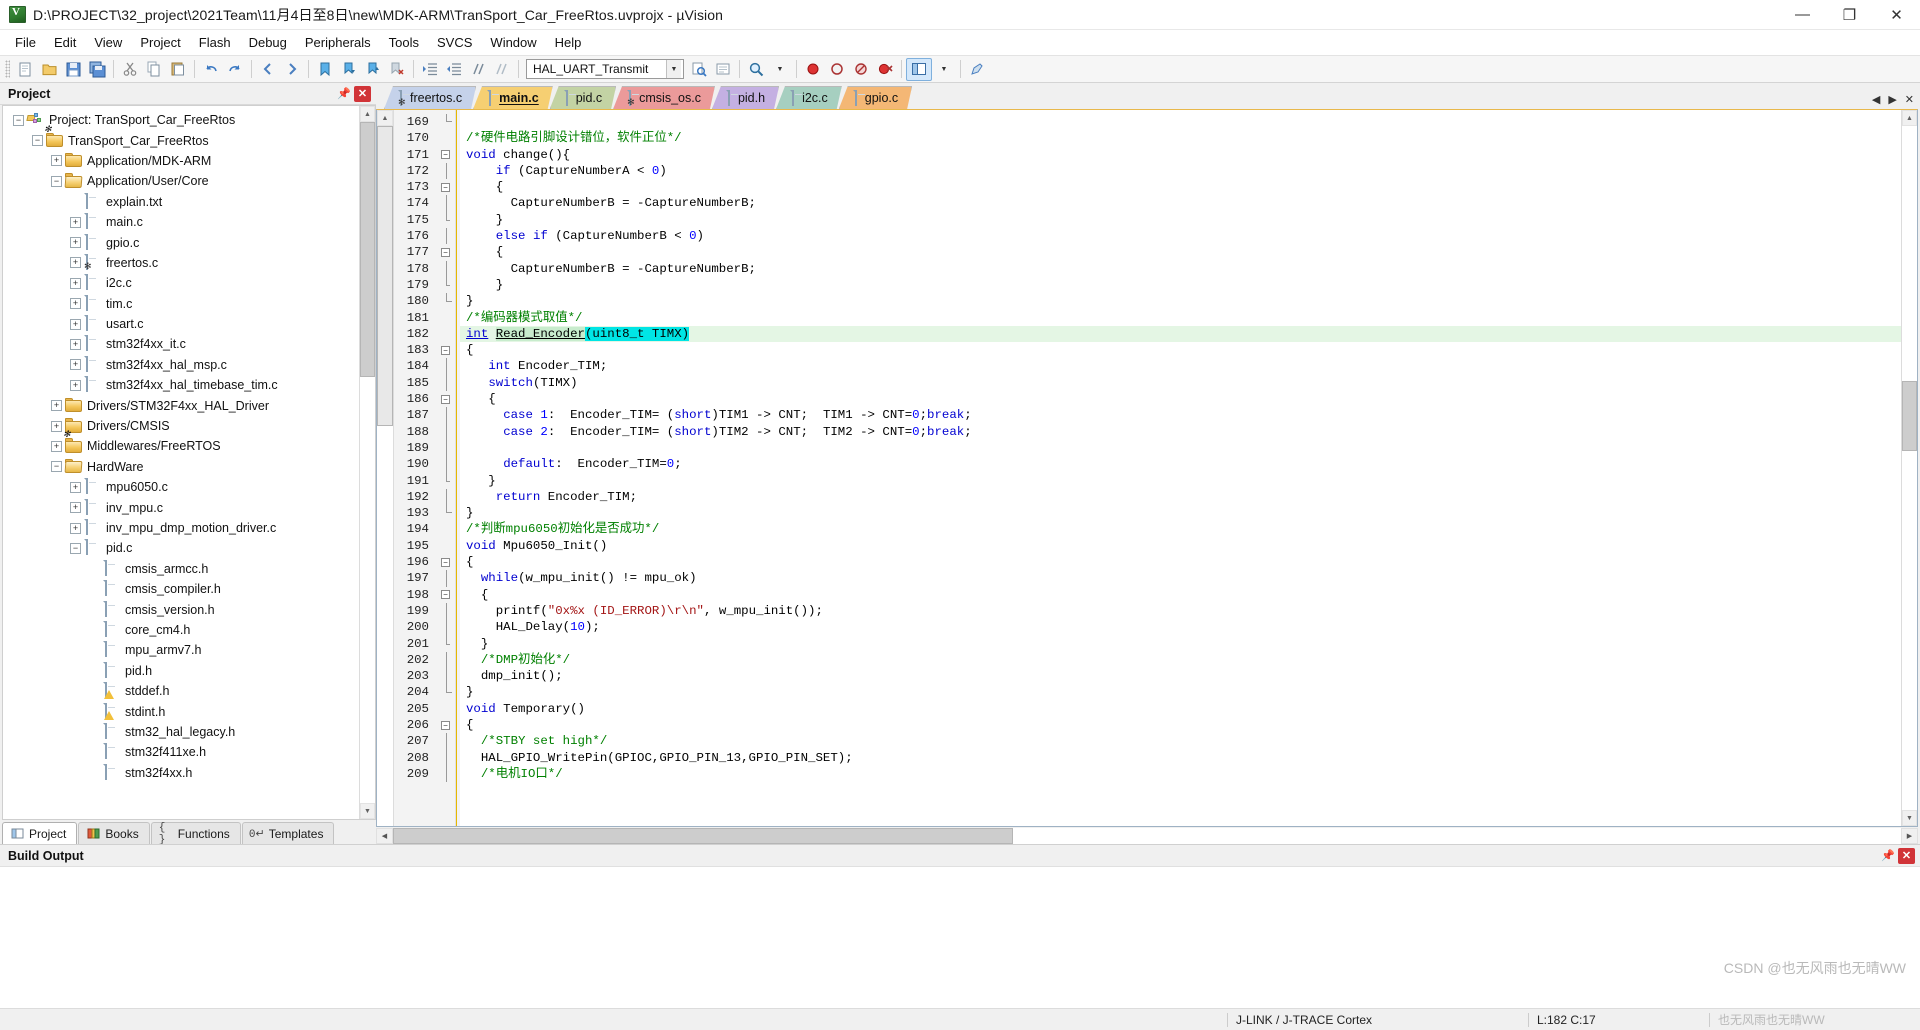 This screenshot has width=1920, height=1030. Describe the element at coordinates (977, 69) in the screenshot. I see `config-wizard-icon` at that location.